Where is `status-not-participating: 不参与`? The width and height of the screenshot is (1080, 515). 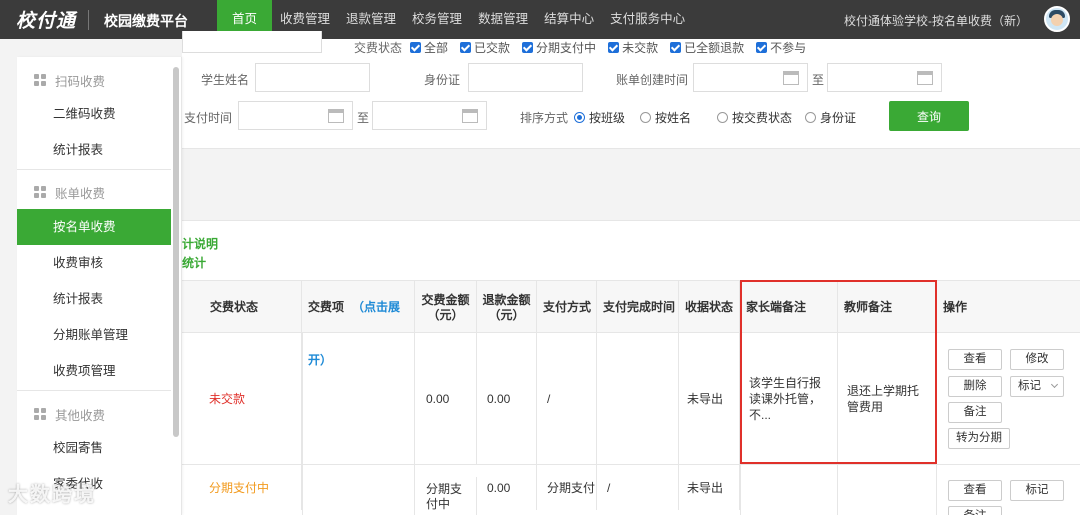 status-not-participating: 不参与 is located at coordinates (781, 47).